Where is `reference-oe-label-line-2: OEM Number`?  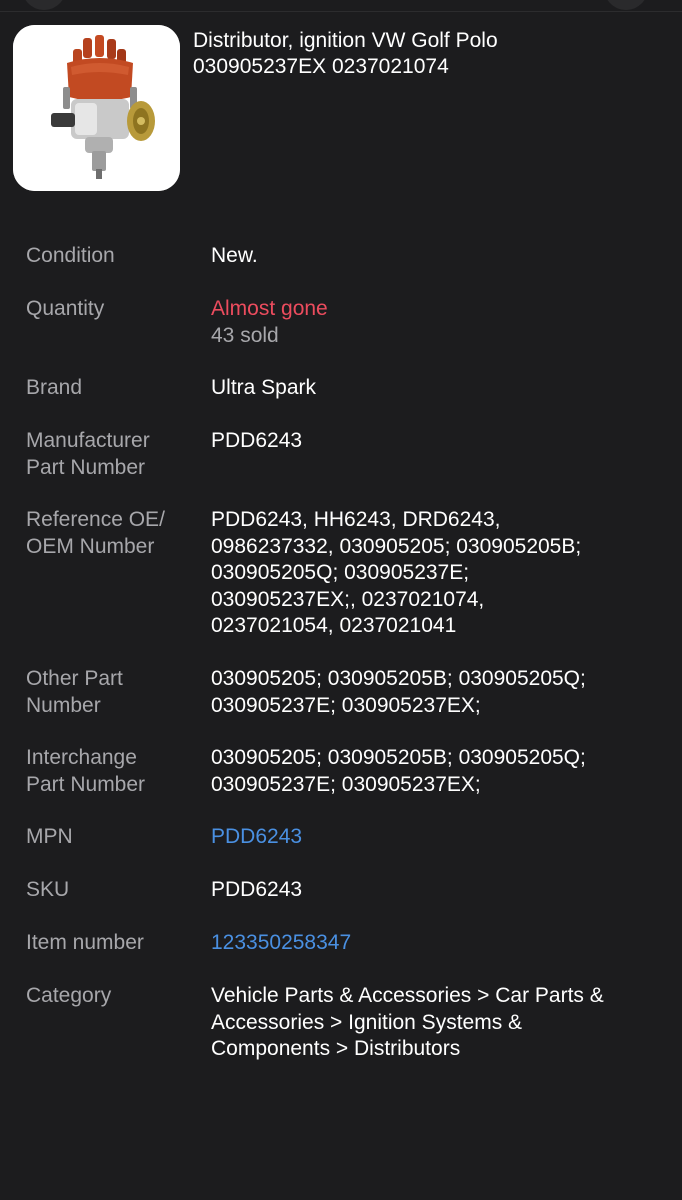 reference-oe-label-line-2: OEM Number is located at coordinates (90, 546).